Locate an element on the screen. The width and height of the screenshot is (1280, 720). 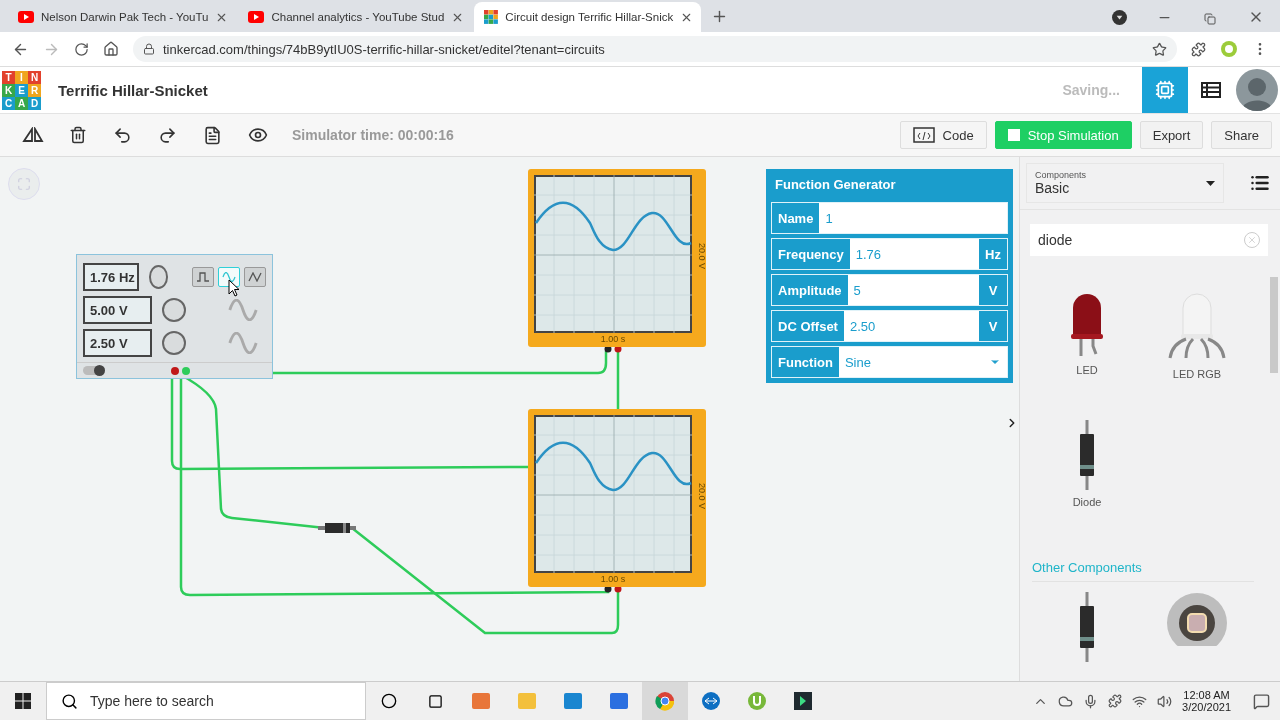
cloud-icon is located at coordinates (1066, 701).